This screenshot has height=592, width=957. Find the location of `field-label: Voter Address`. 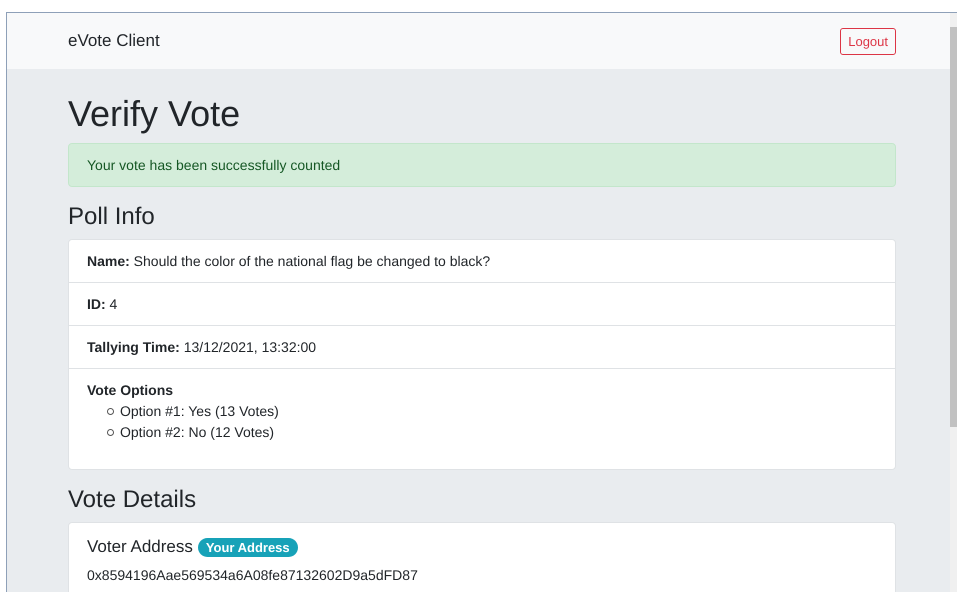

field-label: Voter Address is located at coordinates (140, 547).